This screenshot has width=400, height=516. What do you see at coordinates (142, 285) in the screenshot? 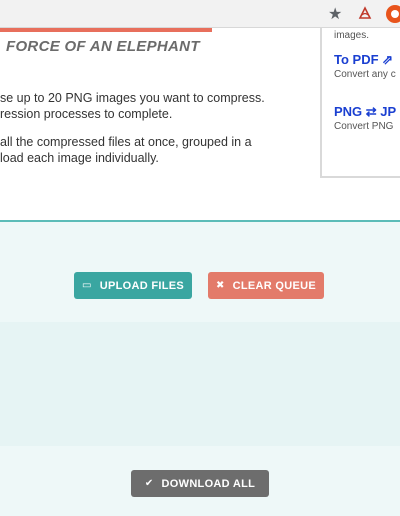
I see `upload-files-label: UPLOAD FILES` at bounding box center [142, 285].